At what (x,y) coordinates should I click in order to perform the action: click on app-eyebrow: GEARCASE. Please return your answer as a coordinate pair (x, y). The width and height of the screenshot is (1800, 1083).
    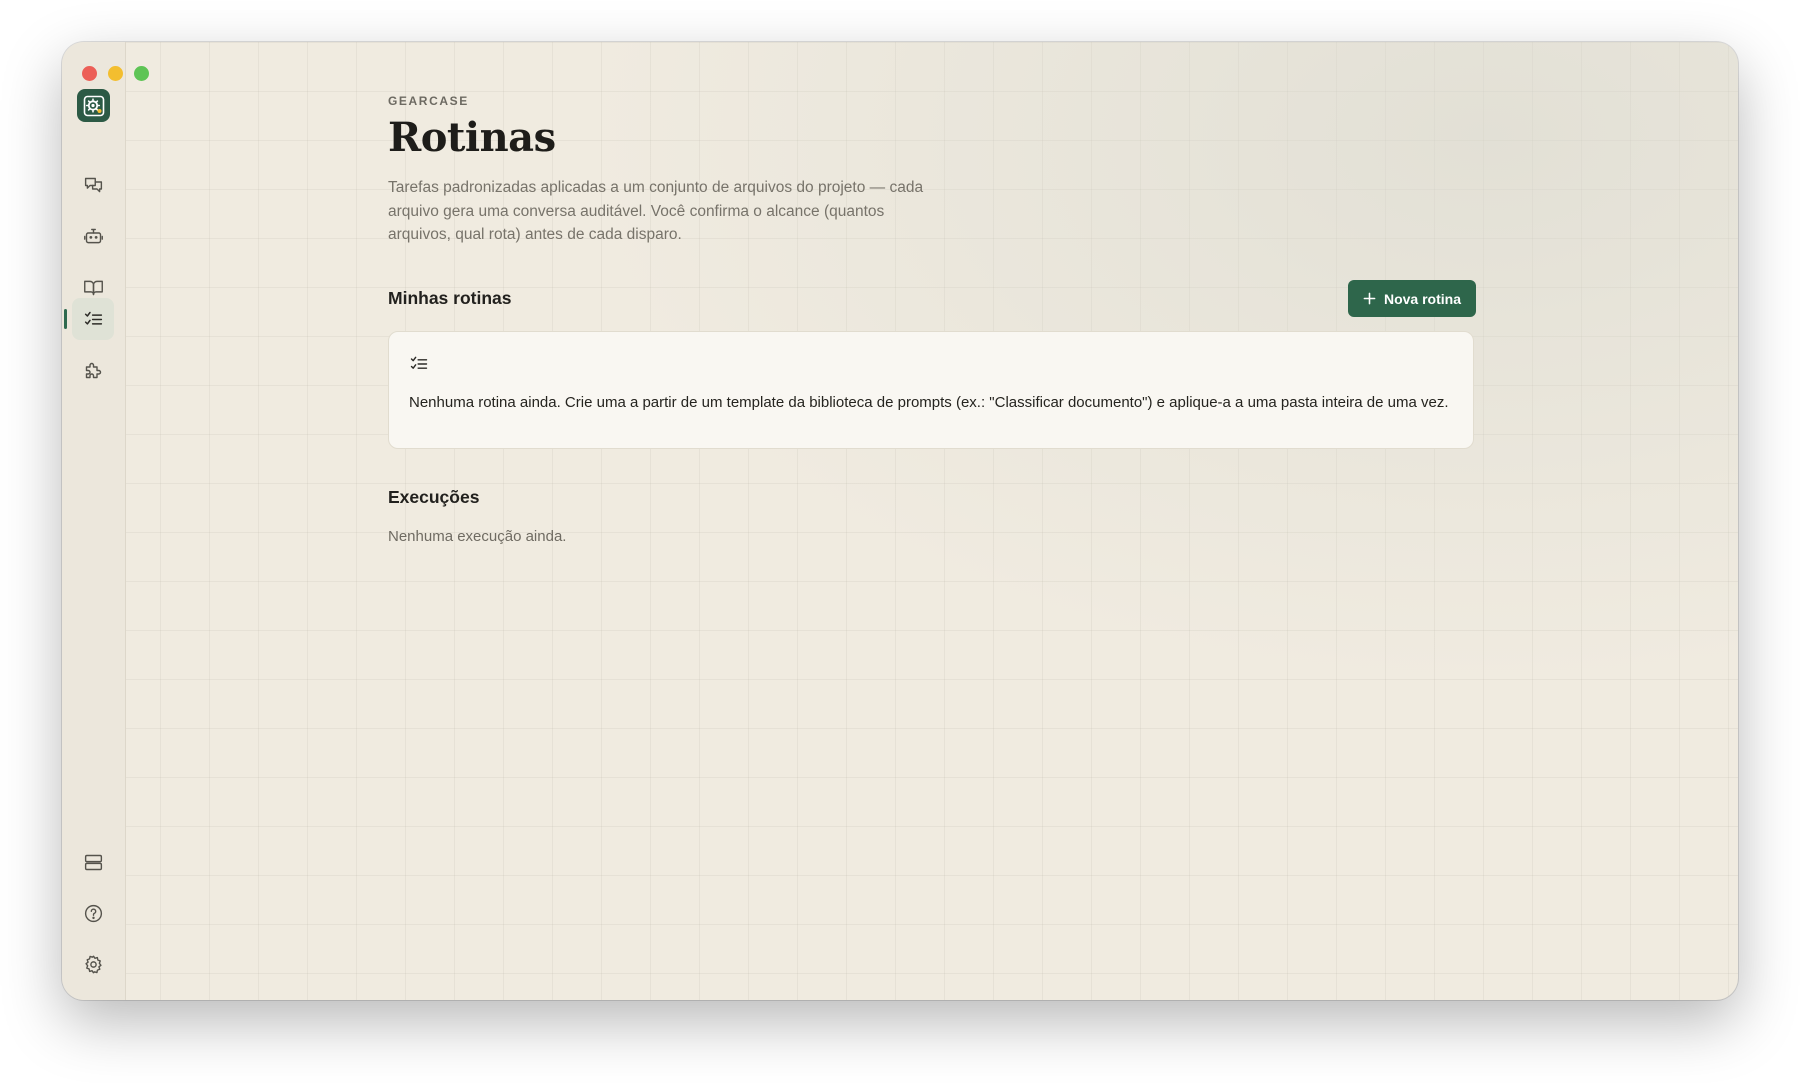
    Looking at the image, I should click on (428, 101).